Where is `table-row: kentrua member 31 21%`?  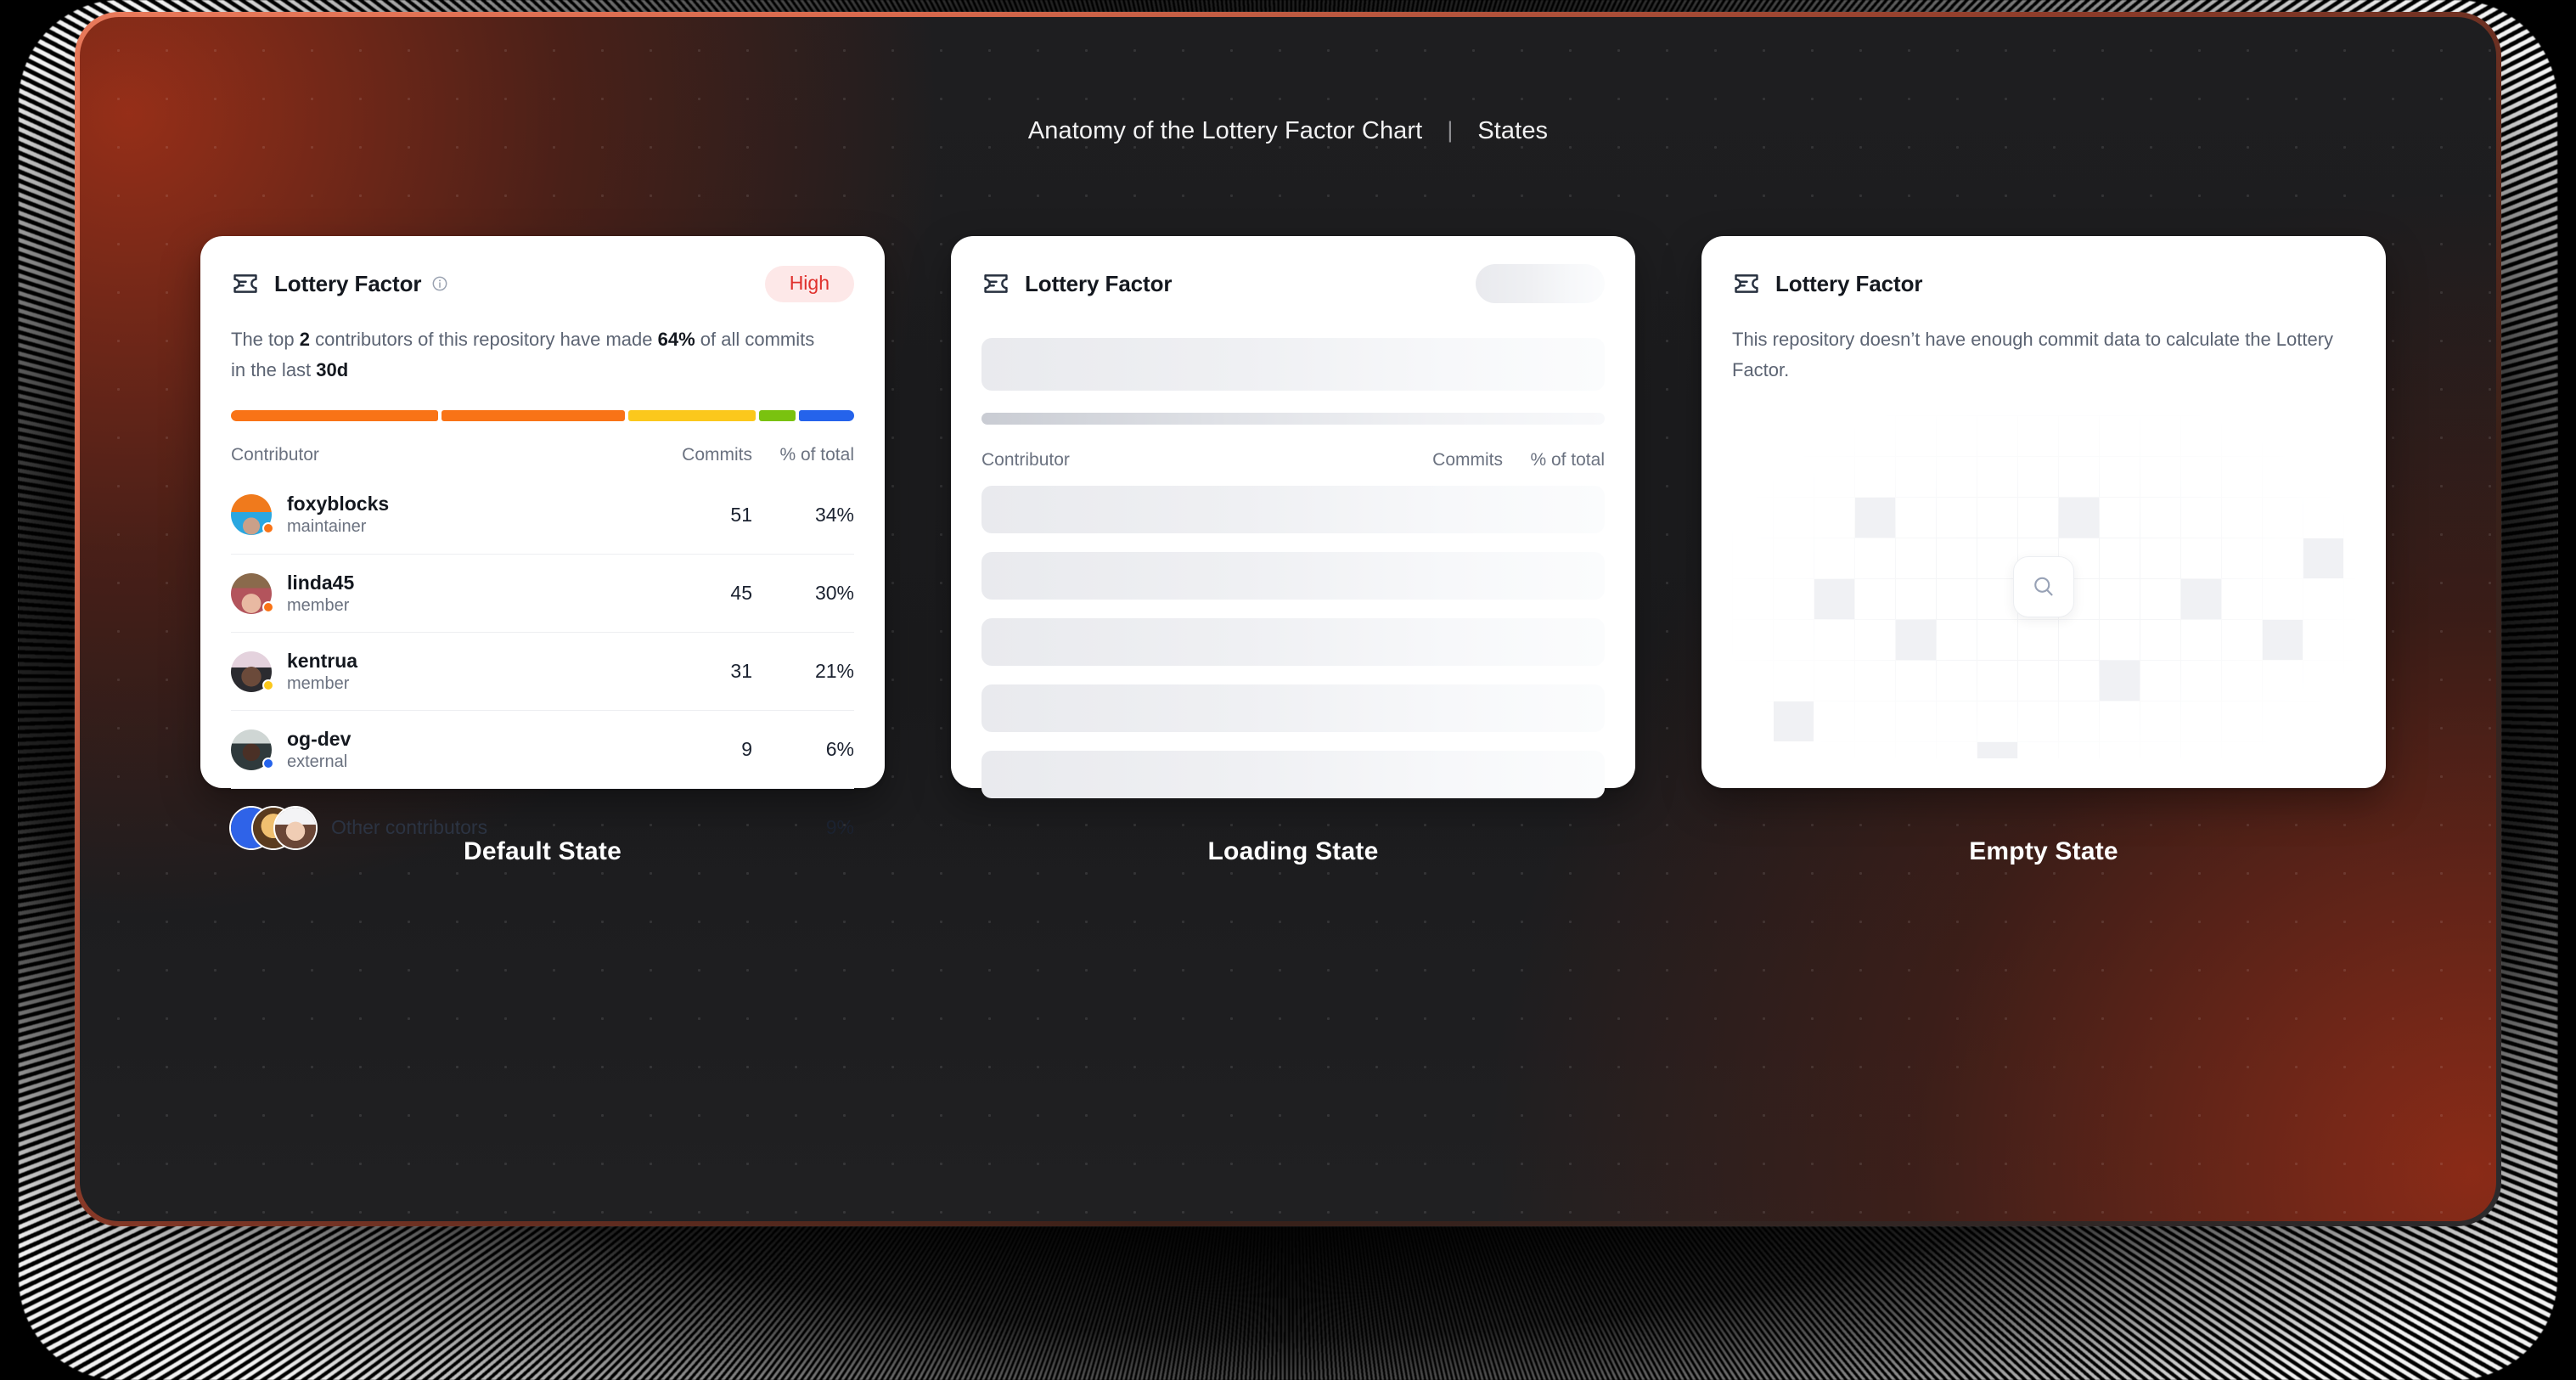
table-row: kentrua member 31 21% is located at coordinates (542, 671).